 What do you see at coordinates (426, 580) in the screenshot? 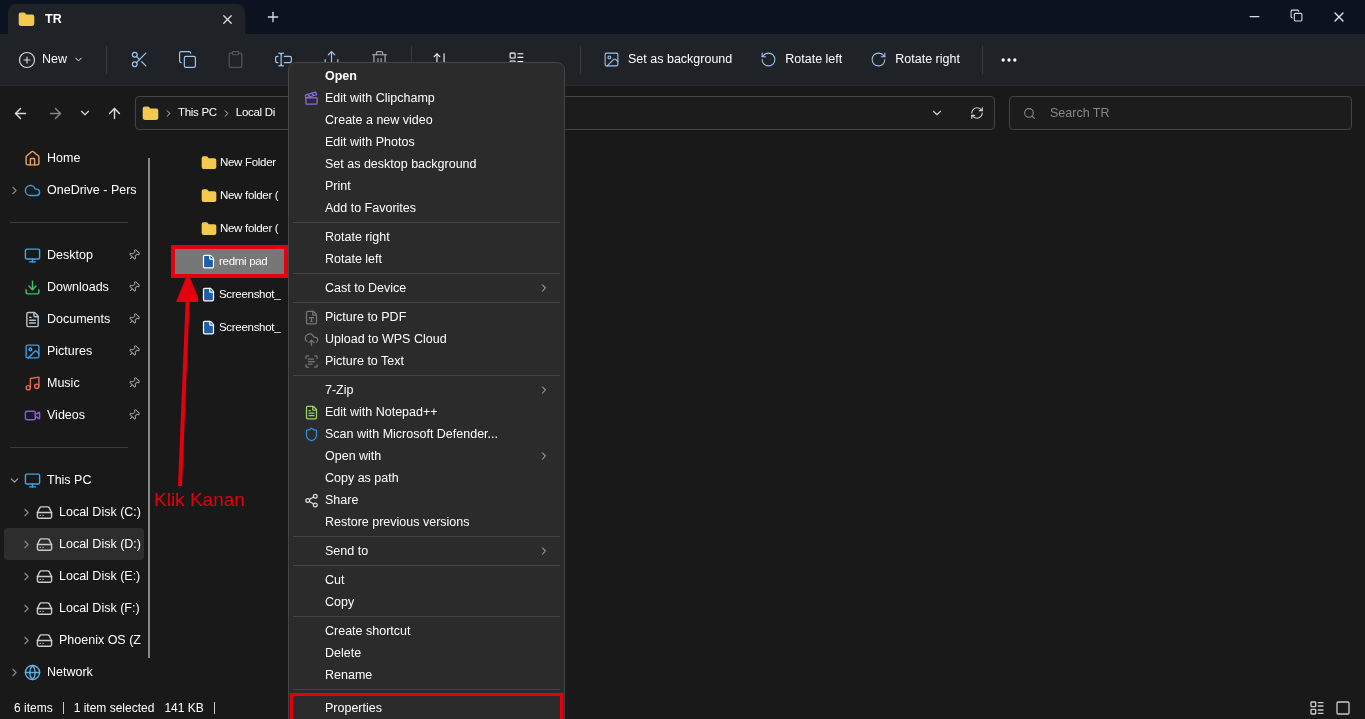
I see `menu-item: Cut` at bounding box center [426, 580].